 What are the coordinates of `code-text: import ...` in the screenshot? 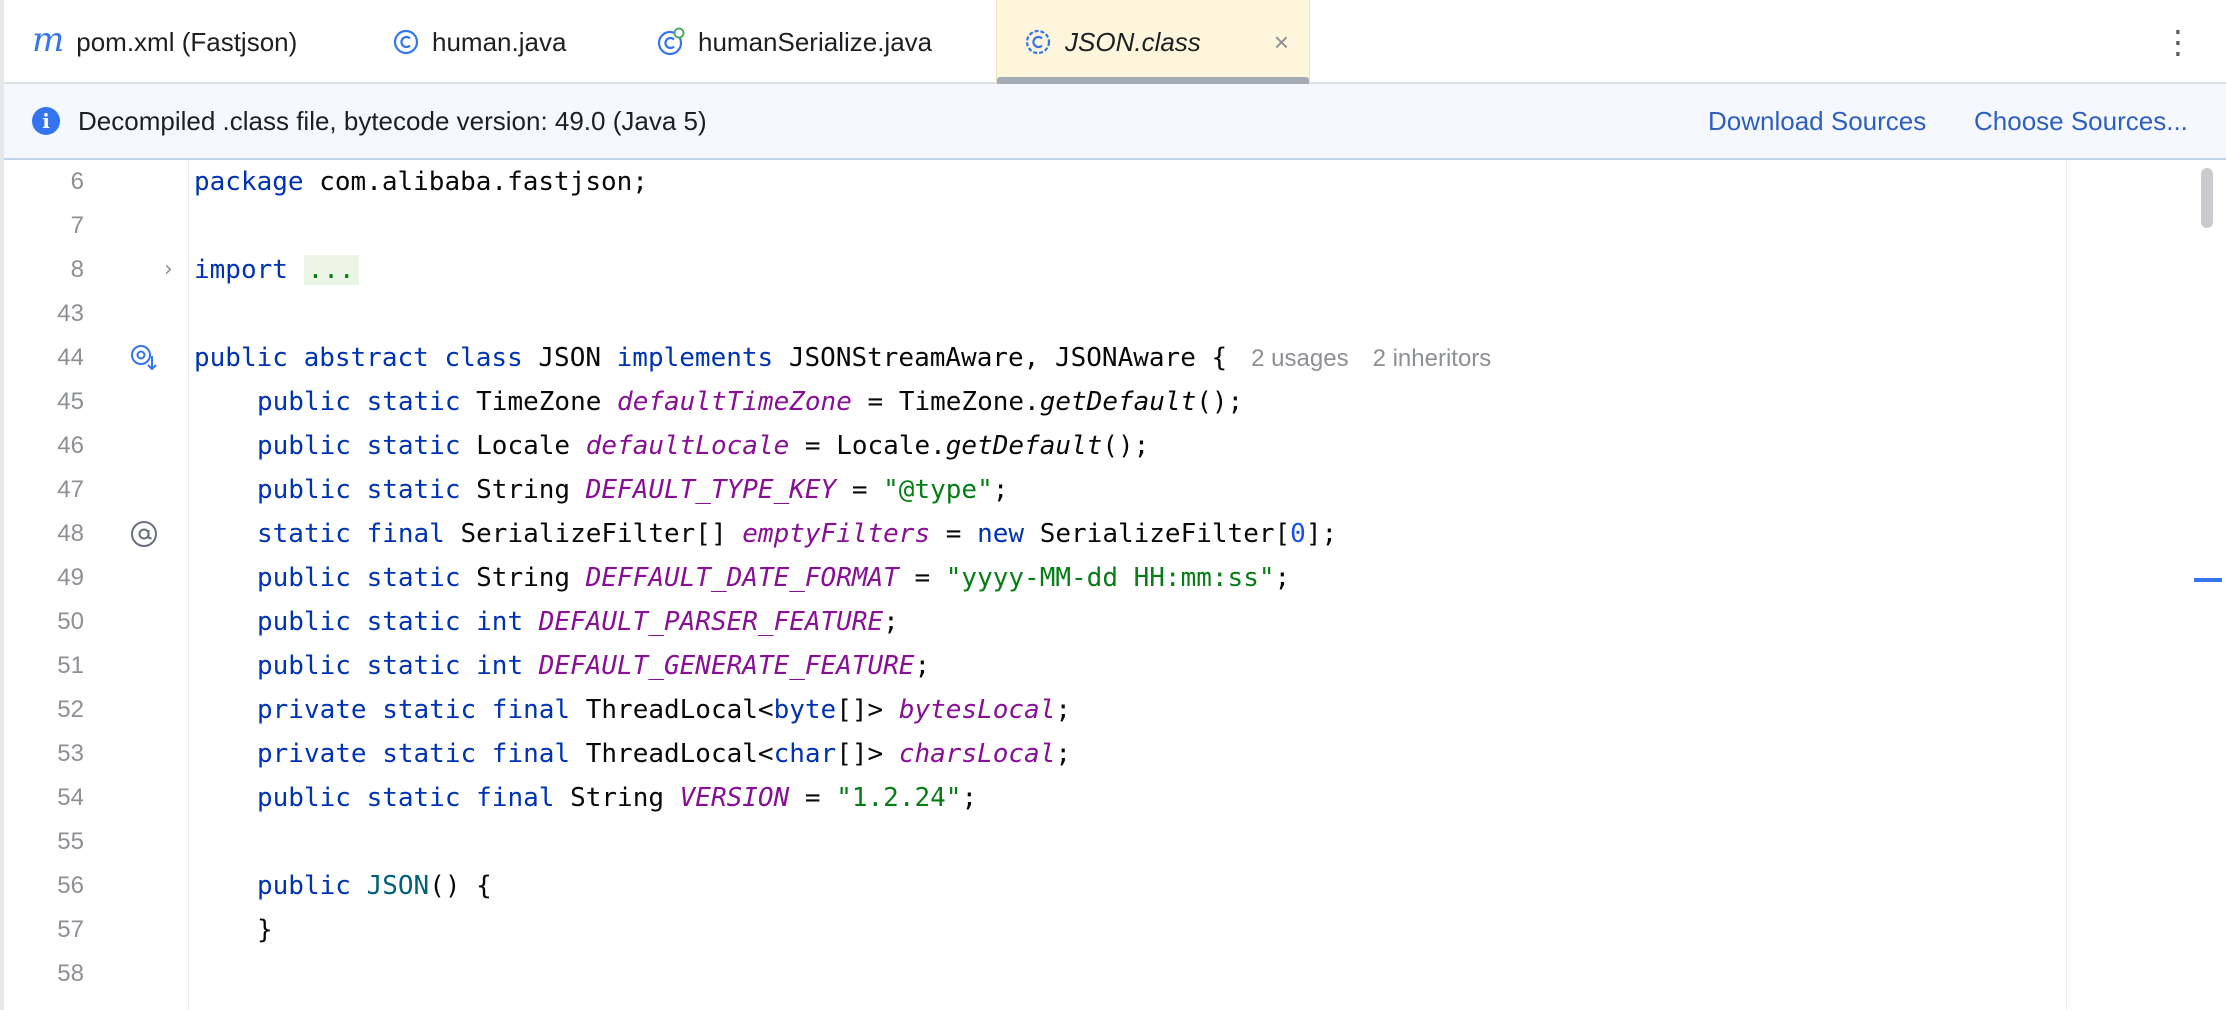 It's located at (276, 270).